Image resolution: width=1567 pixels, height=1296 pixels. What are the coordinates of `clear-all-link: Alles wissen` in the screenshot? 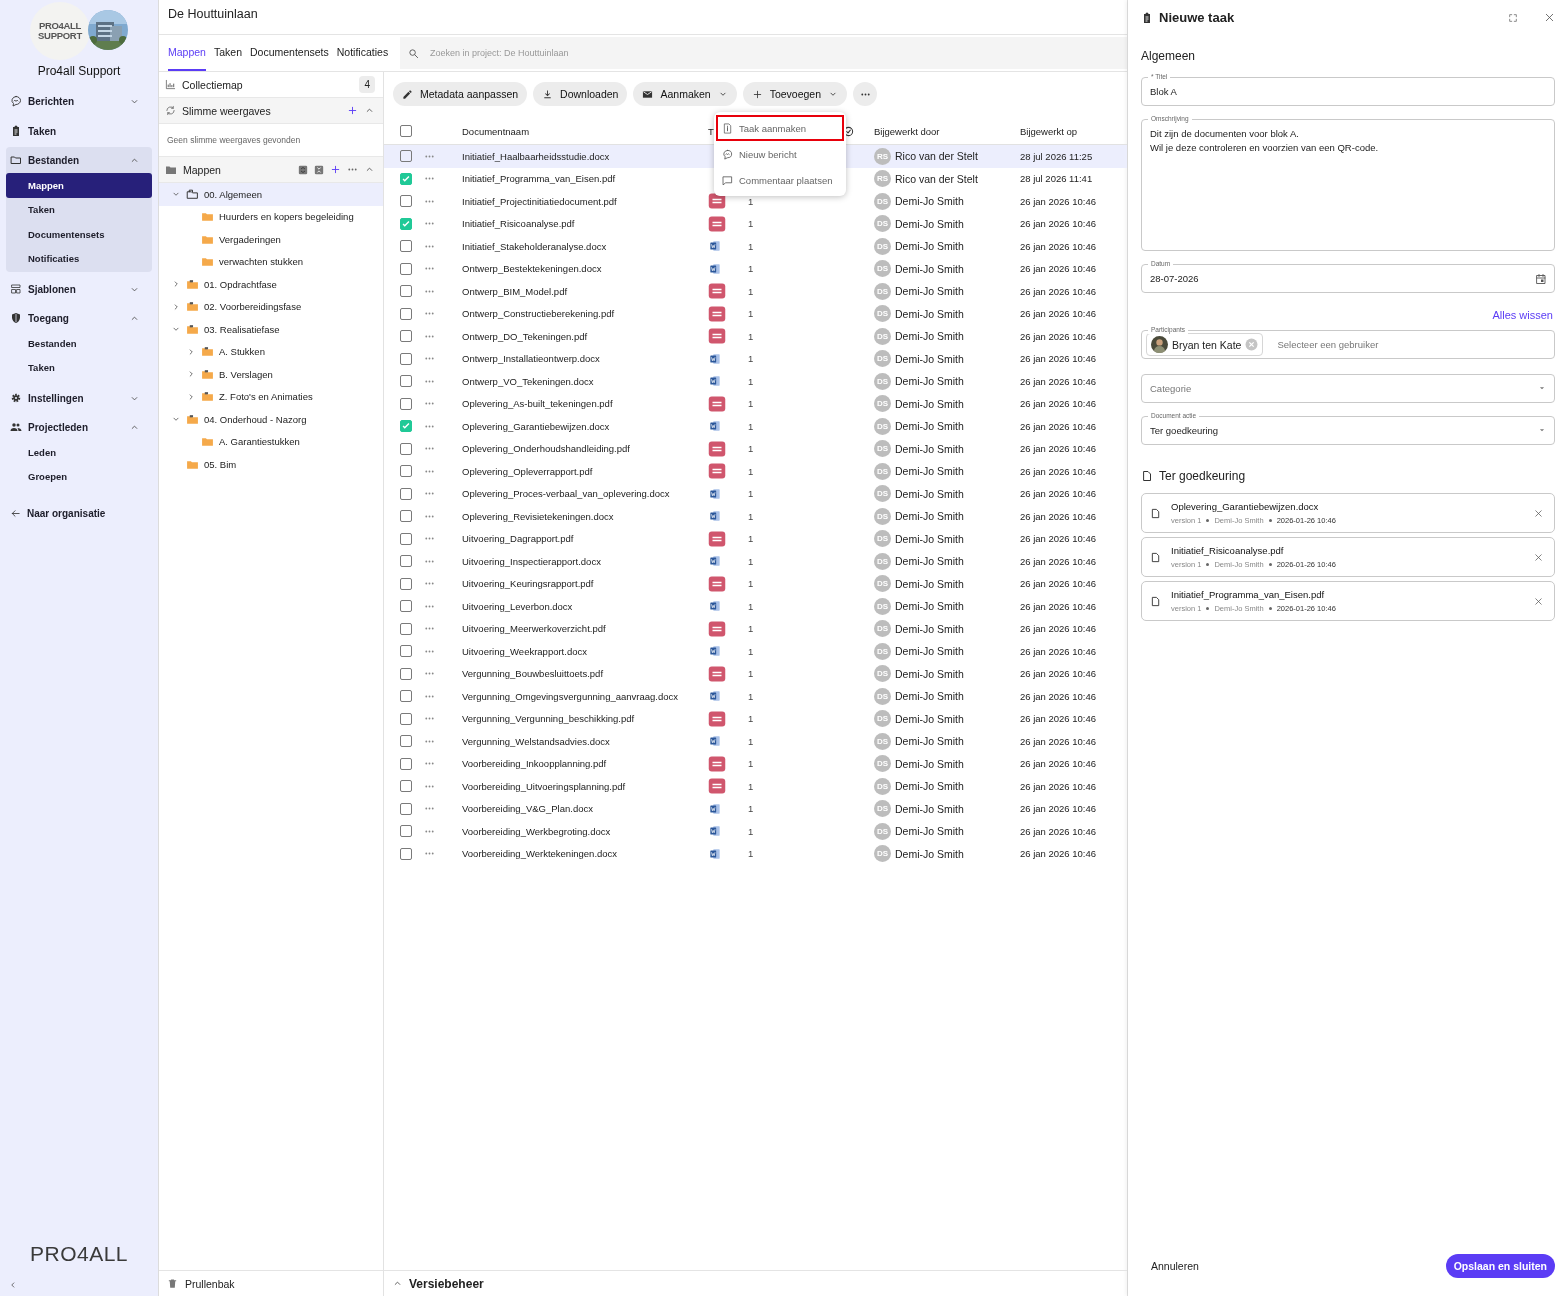 It's located at (1522, 315).